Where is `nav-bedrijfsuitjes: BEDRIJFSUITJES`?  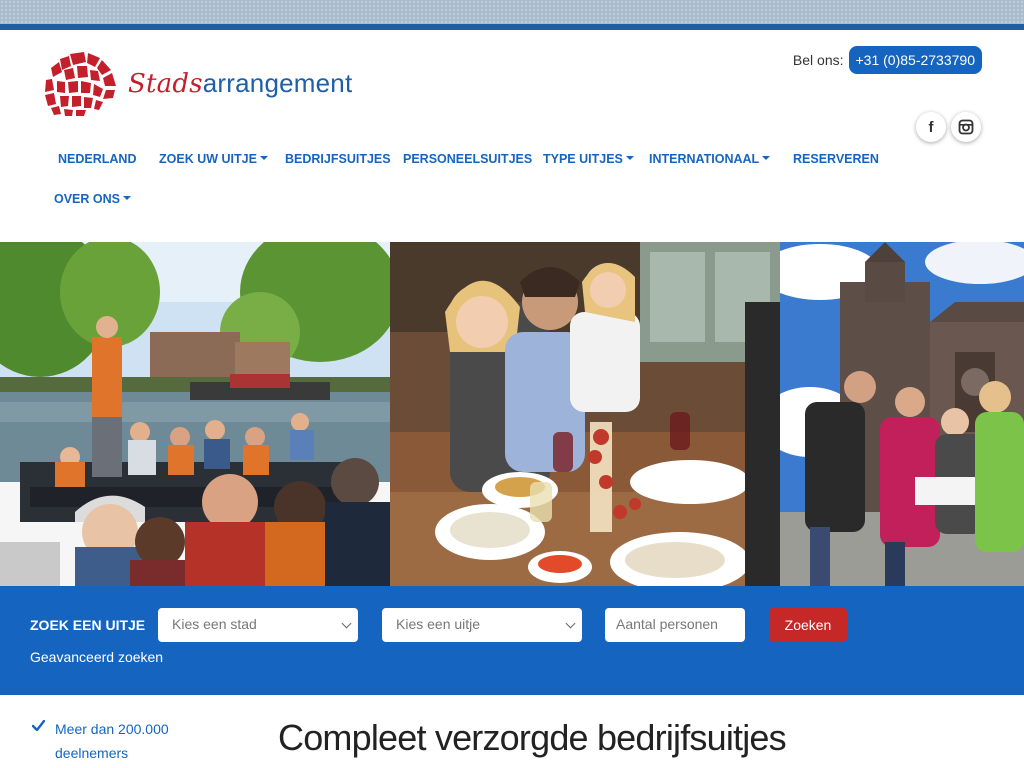
nav-bedrijfsuitjes: BEDRIJFSUITJES is located at coordinates (338, 159).